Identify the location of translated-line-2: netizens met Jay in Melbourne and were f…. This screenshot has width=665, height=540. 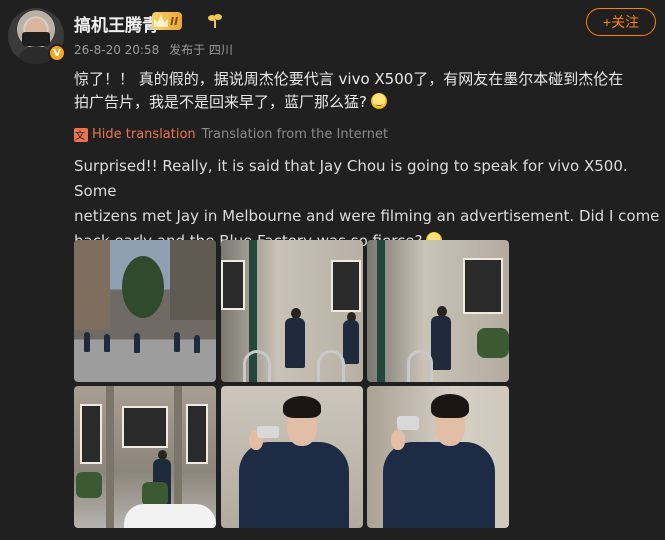
(367, 216).